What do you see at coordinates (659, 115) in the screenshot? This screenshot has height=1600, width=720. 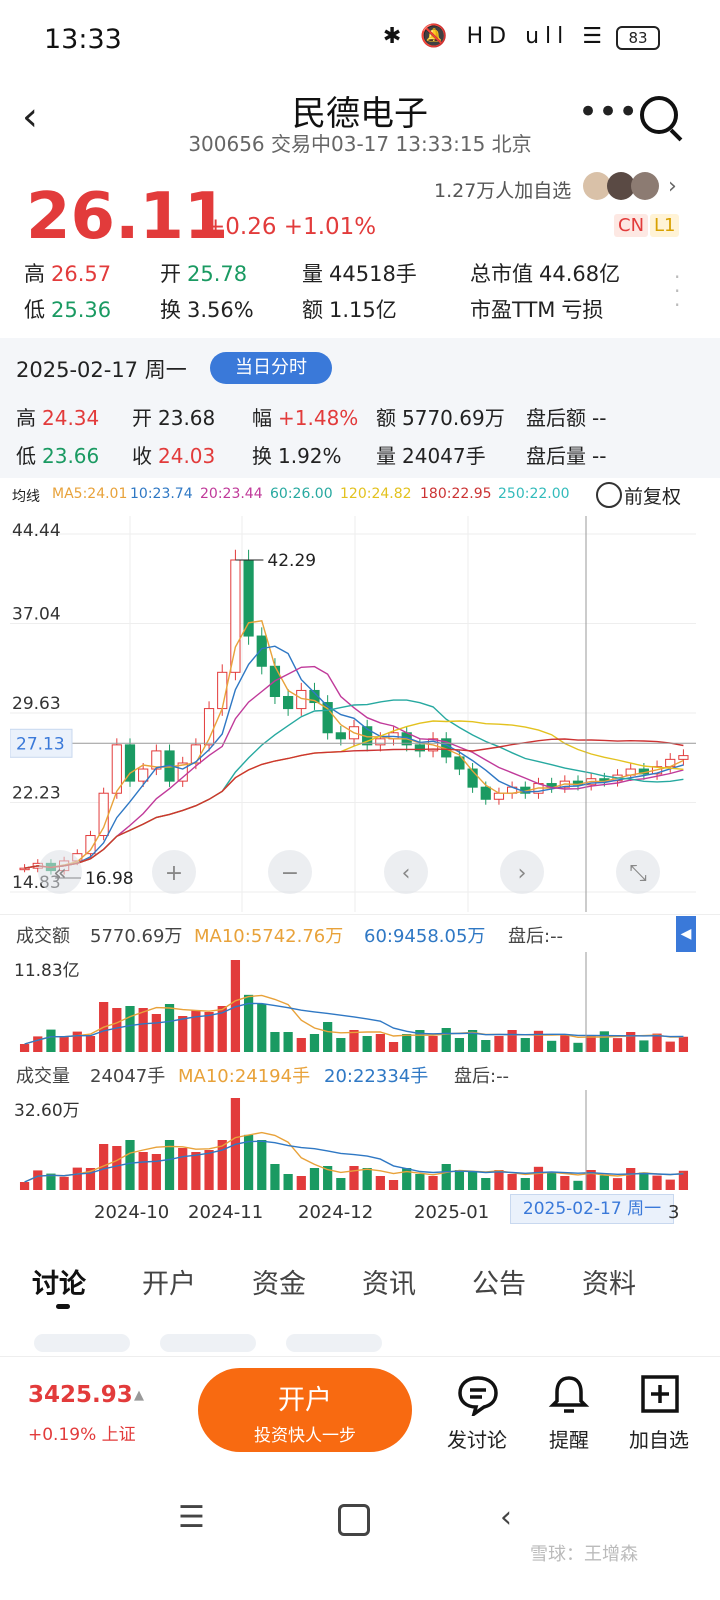 I see `search-icon` at bounding box center [659, 115].